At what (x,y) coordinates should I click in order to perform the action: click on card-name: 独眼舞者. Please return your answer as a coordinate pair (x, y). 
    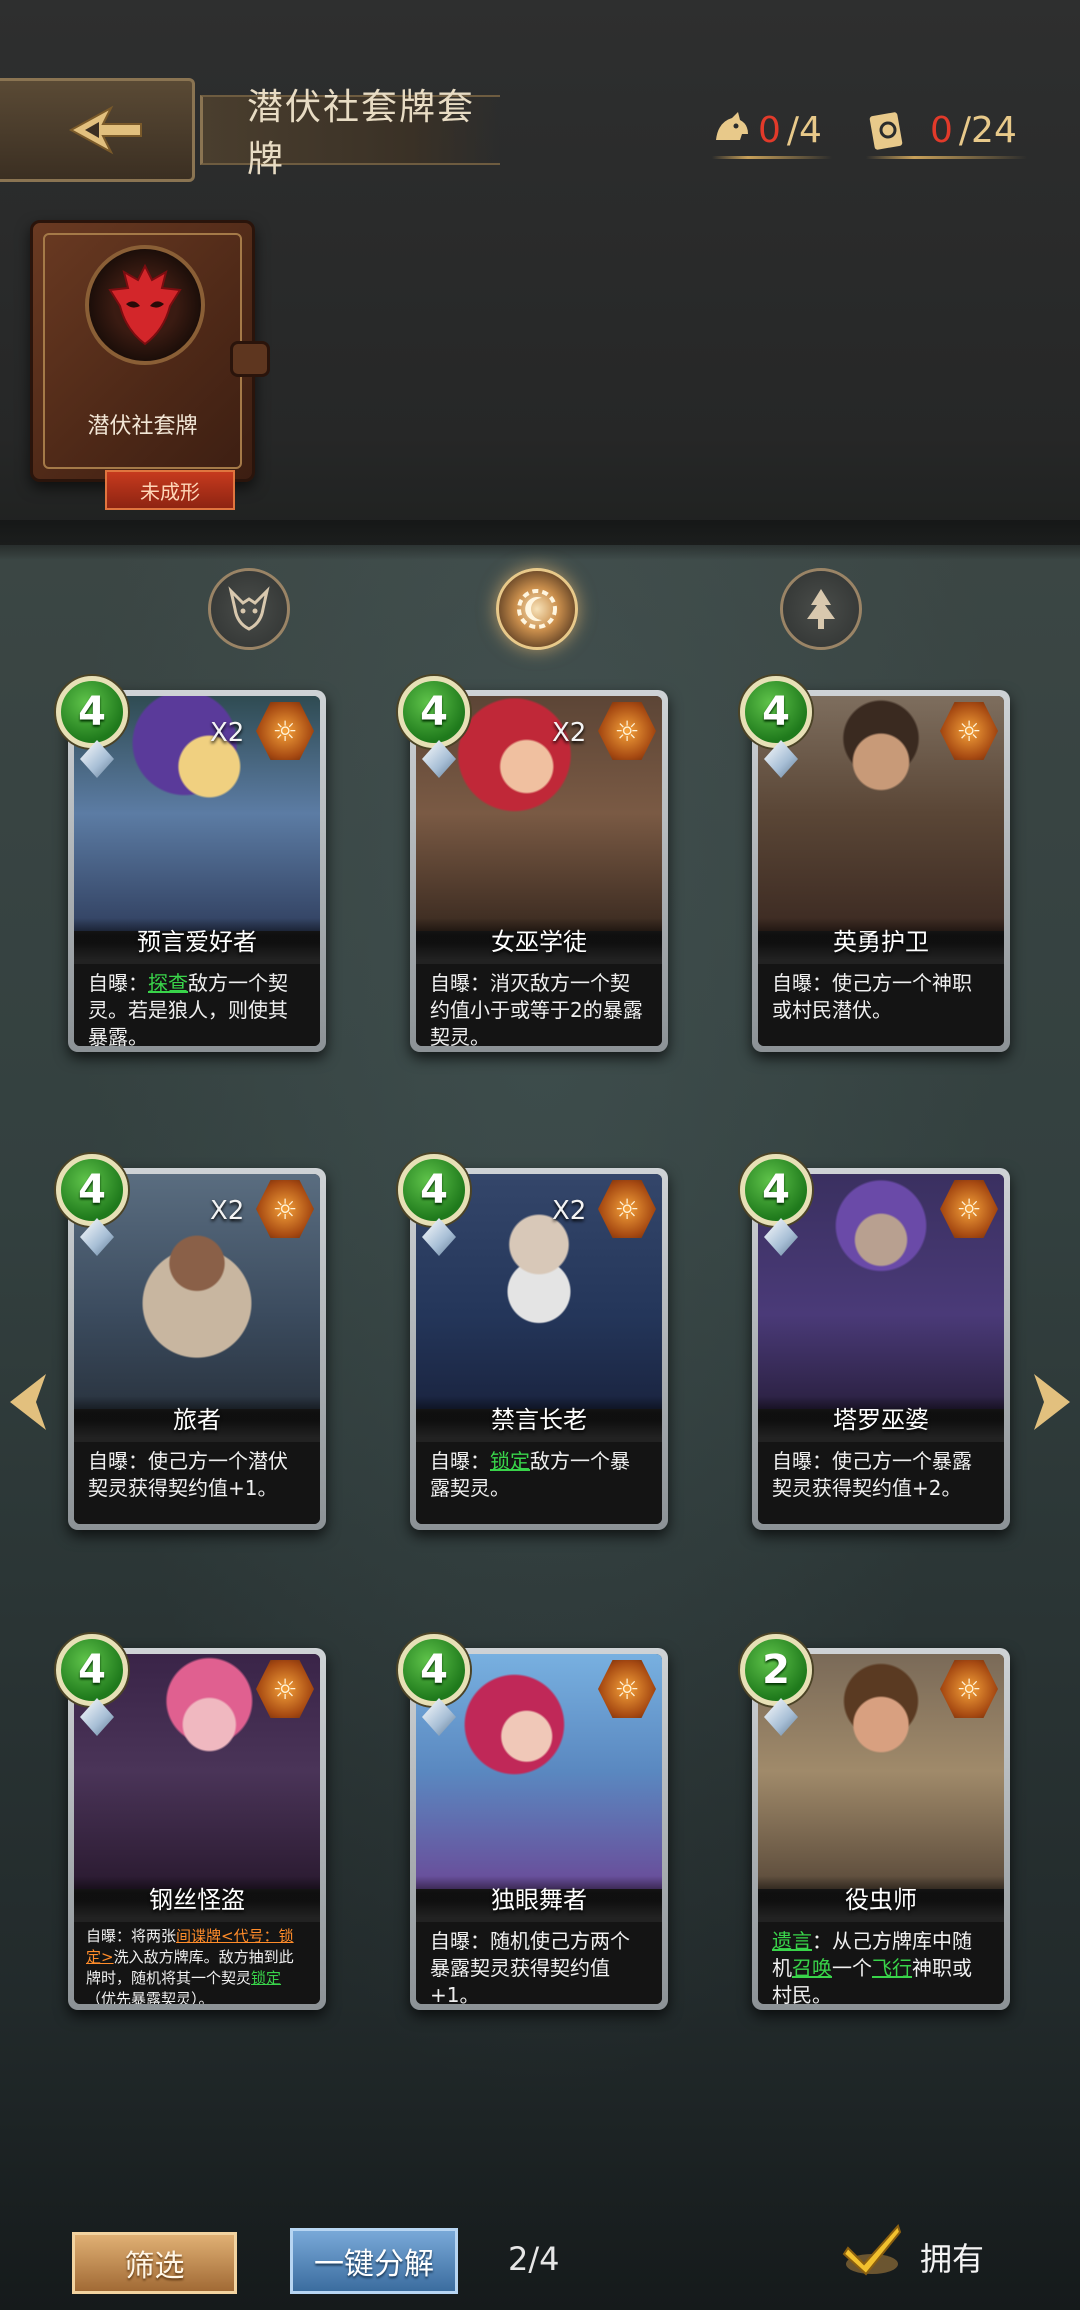
    Looking at the image, I should click on (539, 1897).